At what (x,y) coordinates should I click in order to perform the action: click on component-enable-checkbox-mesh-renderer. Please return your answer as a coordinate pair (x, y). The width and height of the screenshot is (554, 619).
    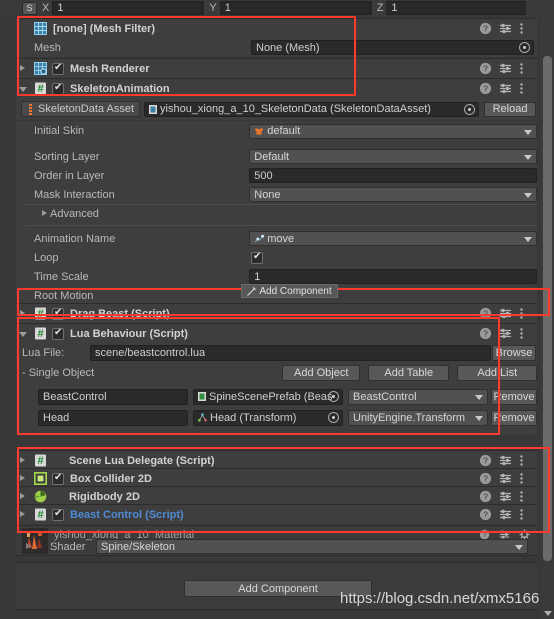
    Looking at the image, I should click on (58, 68).